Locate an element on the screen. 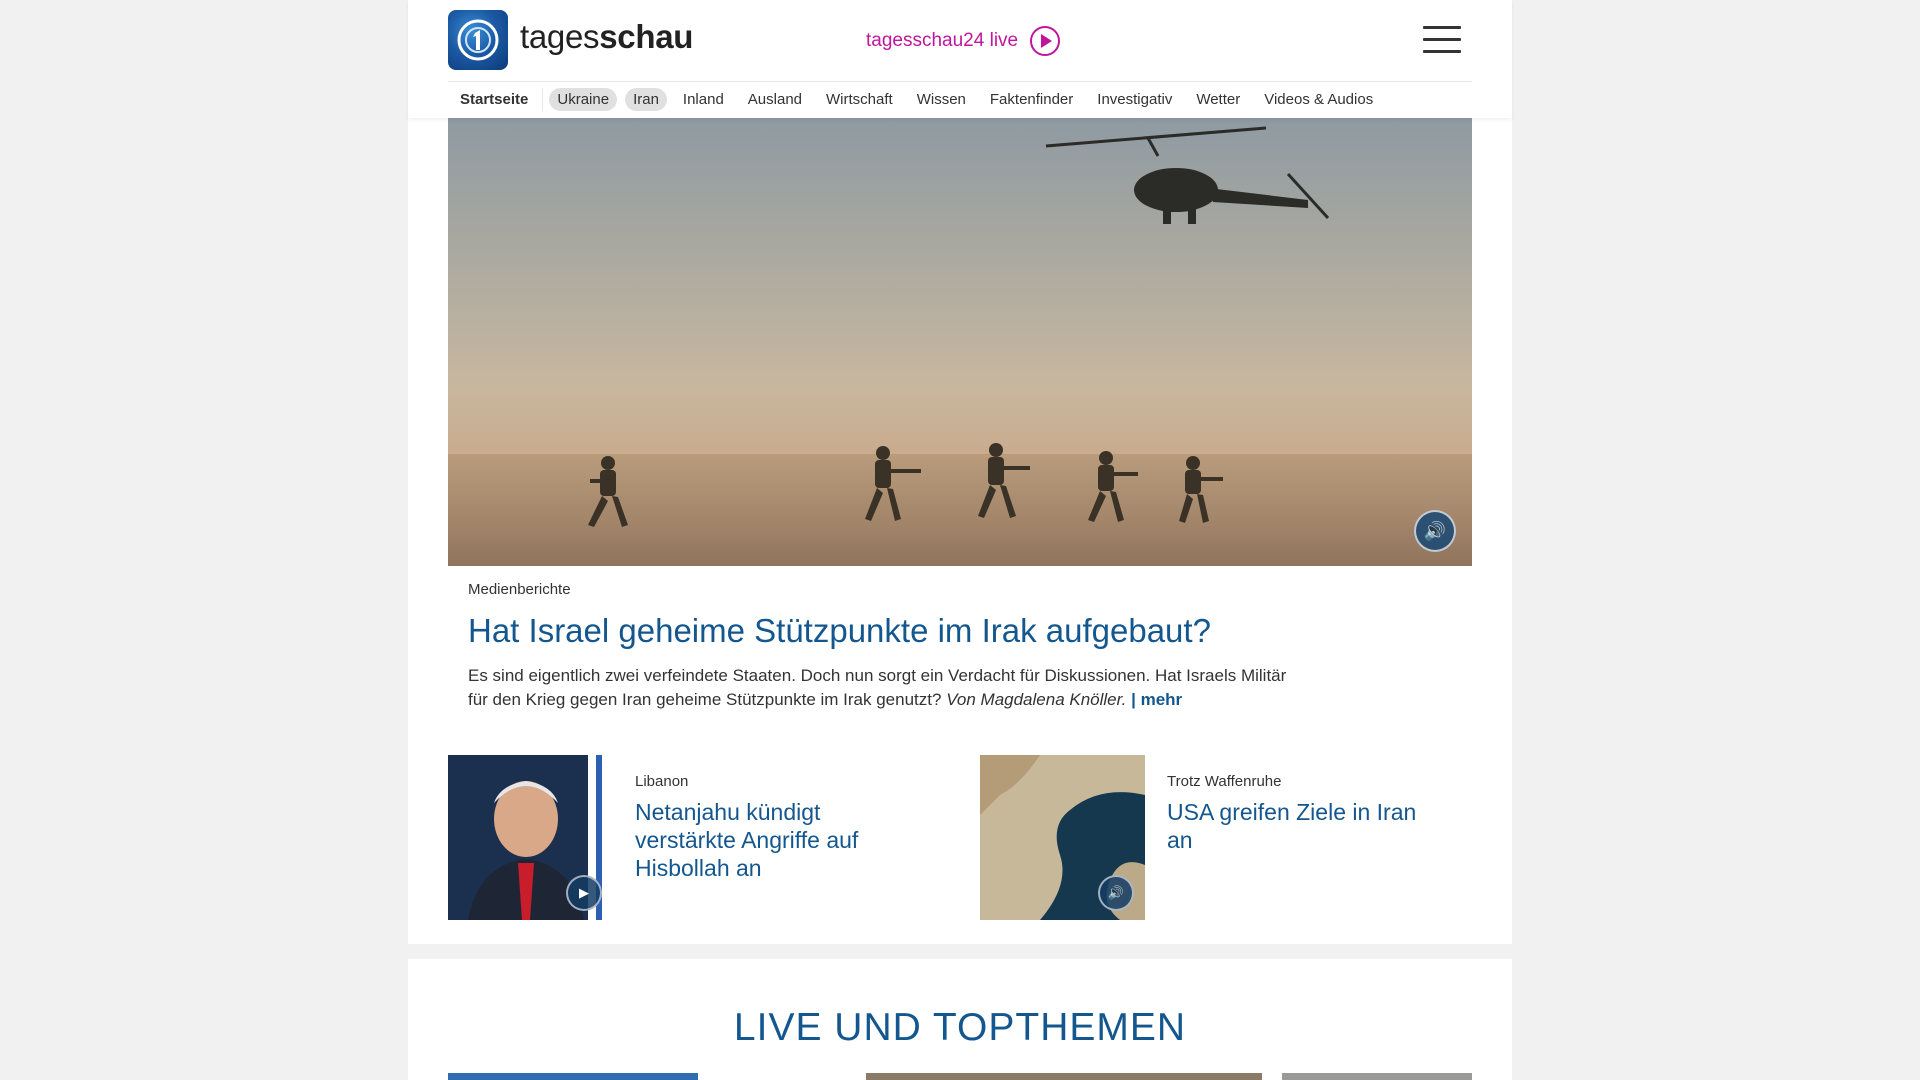 This screenshot has width=1920, height=1080. audio-play-icon: 🔊 is located at coordinates (1435, 531).